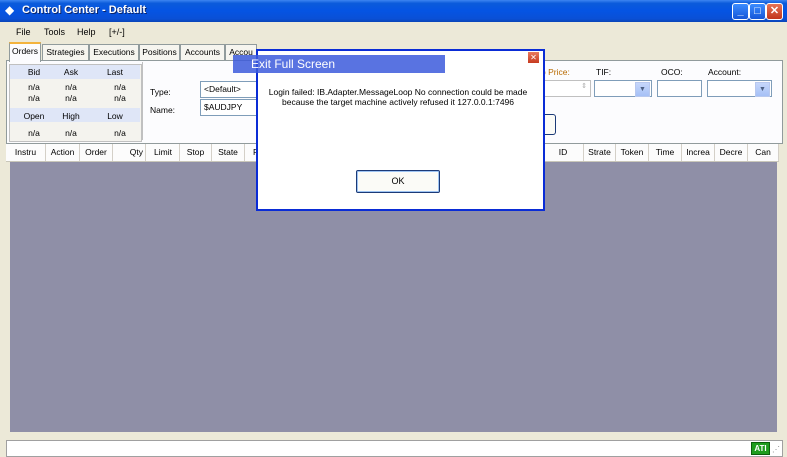 This screenshot has width=787, height=457. Describe the element at coordinates (129, 152) in the screenshot. I see `column-qty: Qty` at that location.